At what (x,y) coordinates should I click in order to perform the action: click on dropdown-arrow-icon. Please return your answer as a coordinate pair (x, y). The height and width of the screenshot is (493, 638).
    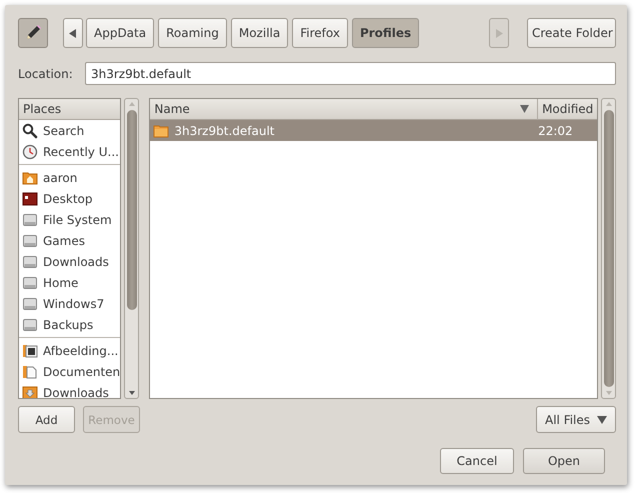
    Looking at the image, I should click on (602, 420).